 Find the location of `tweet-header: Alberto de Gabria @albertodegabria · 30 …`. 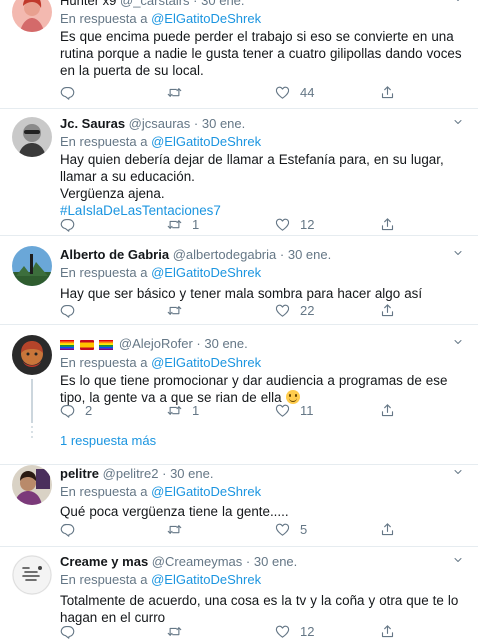

tweet-header: Alberto de Gabria @albertodegabria · 30 … is located at coordinates (264, 255).